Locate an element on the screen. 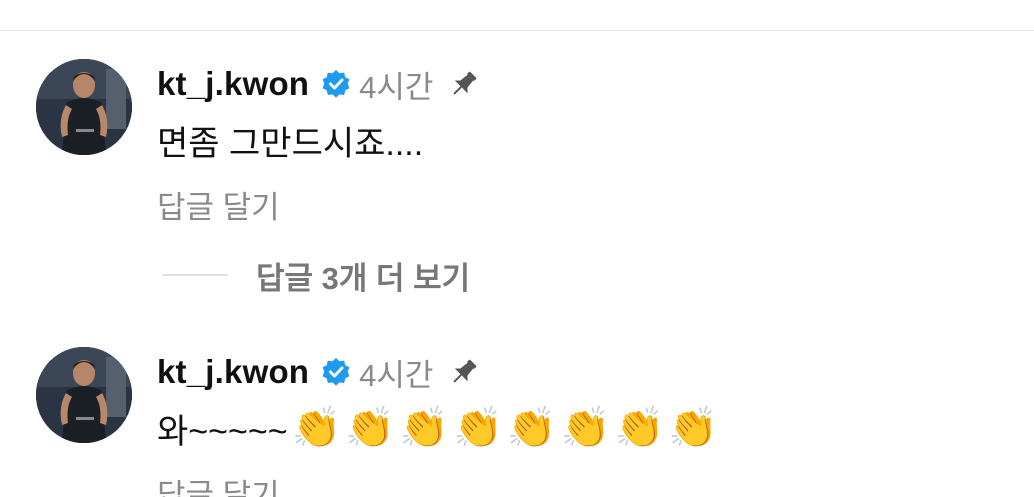 The image size is (1034, 497). comment-text: 와~~~~~ 👏 👏 👏 👏 👏 👏 👏 👏 is located at coordinates (437, 428).